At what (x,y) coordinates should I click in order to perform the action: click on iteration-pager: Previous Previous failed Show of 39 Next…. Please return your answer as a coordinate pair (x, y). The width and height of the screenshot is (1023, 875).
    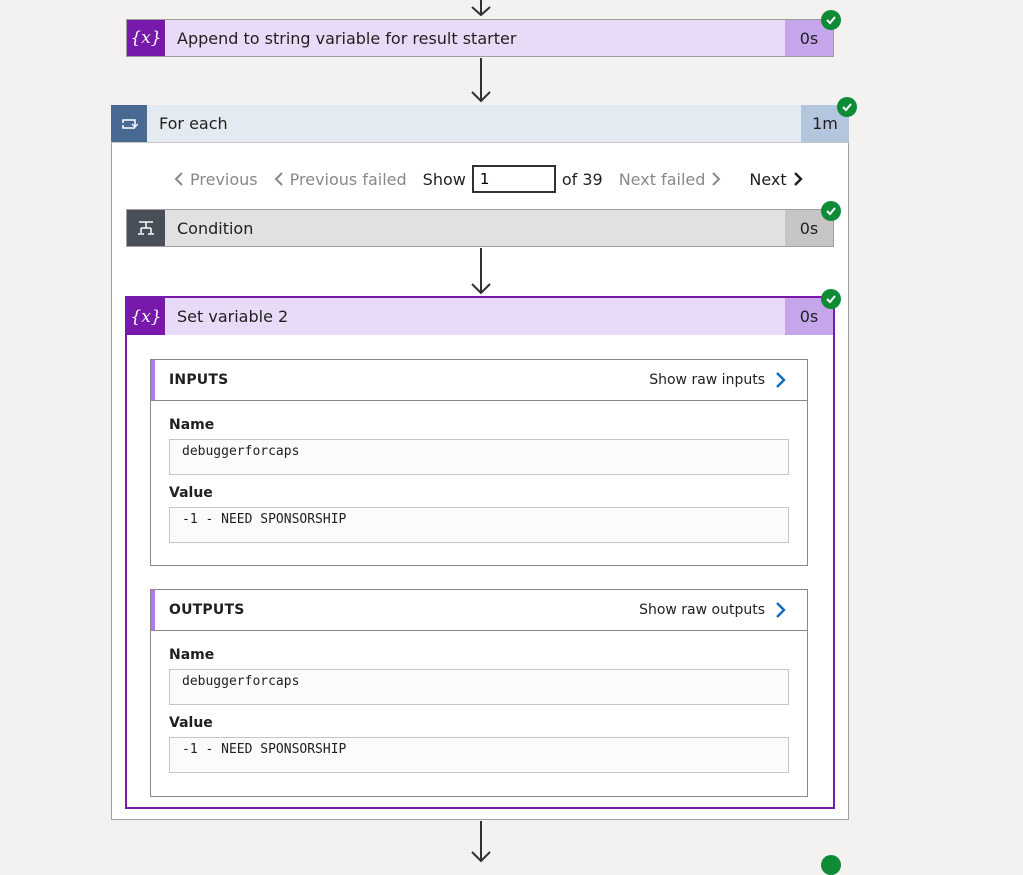
    Looking at the image, I should click on (488, 179).